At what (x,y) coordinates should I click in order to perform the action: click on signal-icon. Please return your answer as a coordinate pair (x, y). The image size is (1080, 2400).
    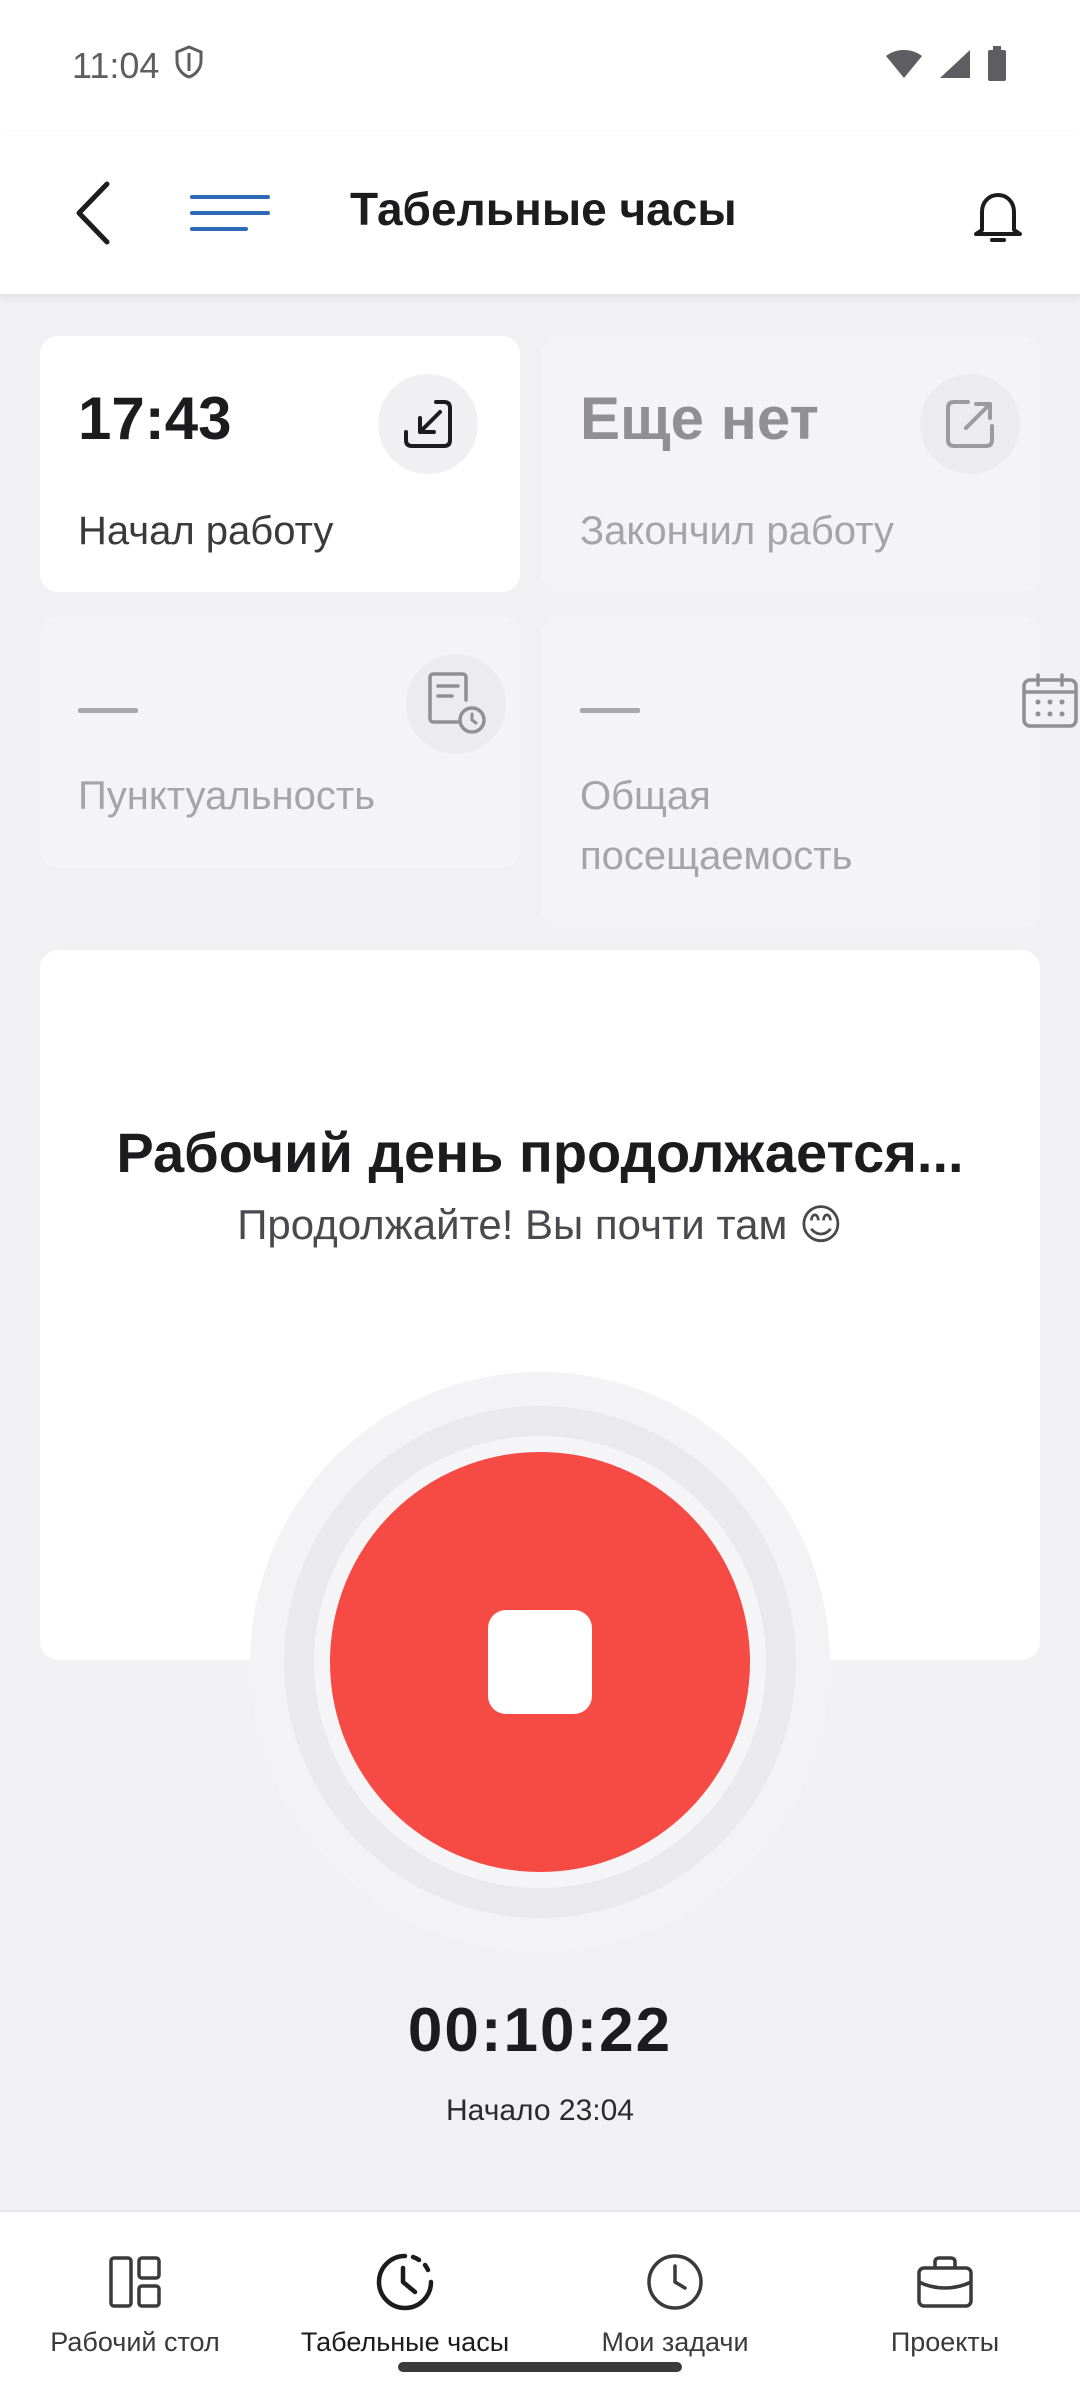
    Looking at the image, I should click on (955, 66).